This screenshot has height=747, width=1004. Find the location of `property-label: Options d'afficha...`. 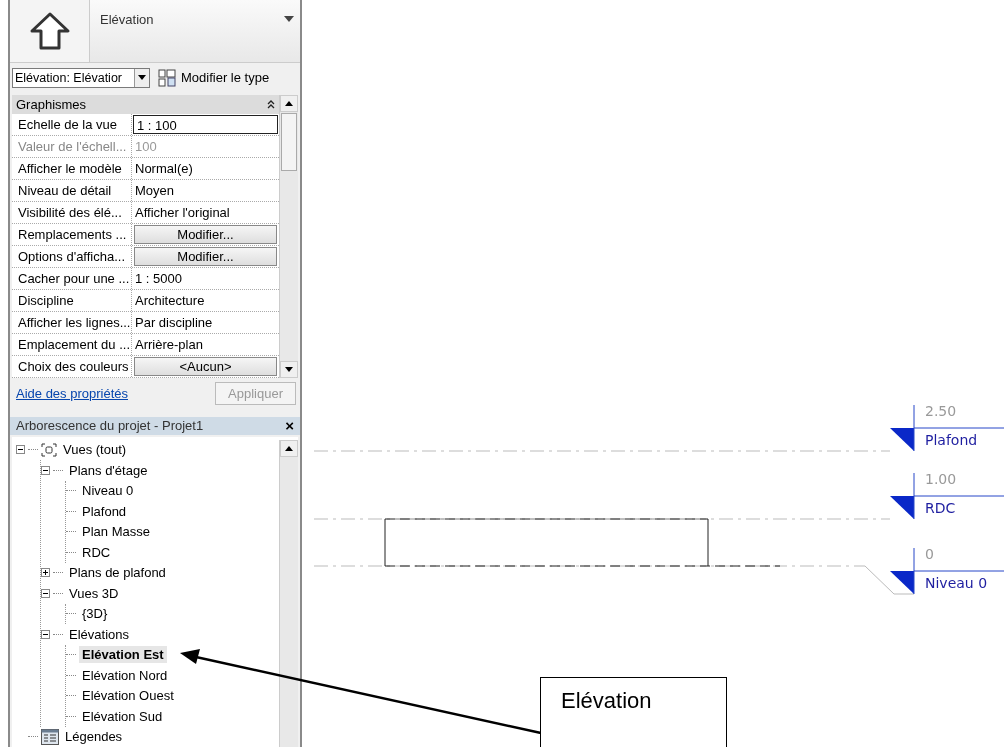

property-label: Options d'afficha... is located at coordinates (72, 256).